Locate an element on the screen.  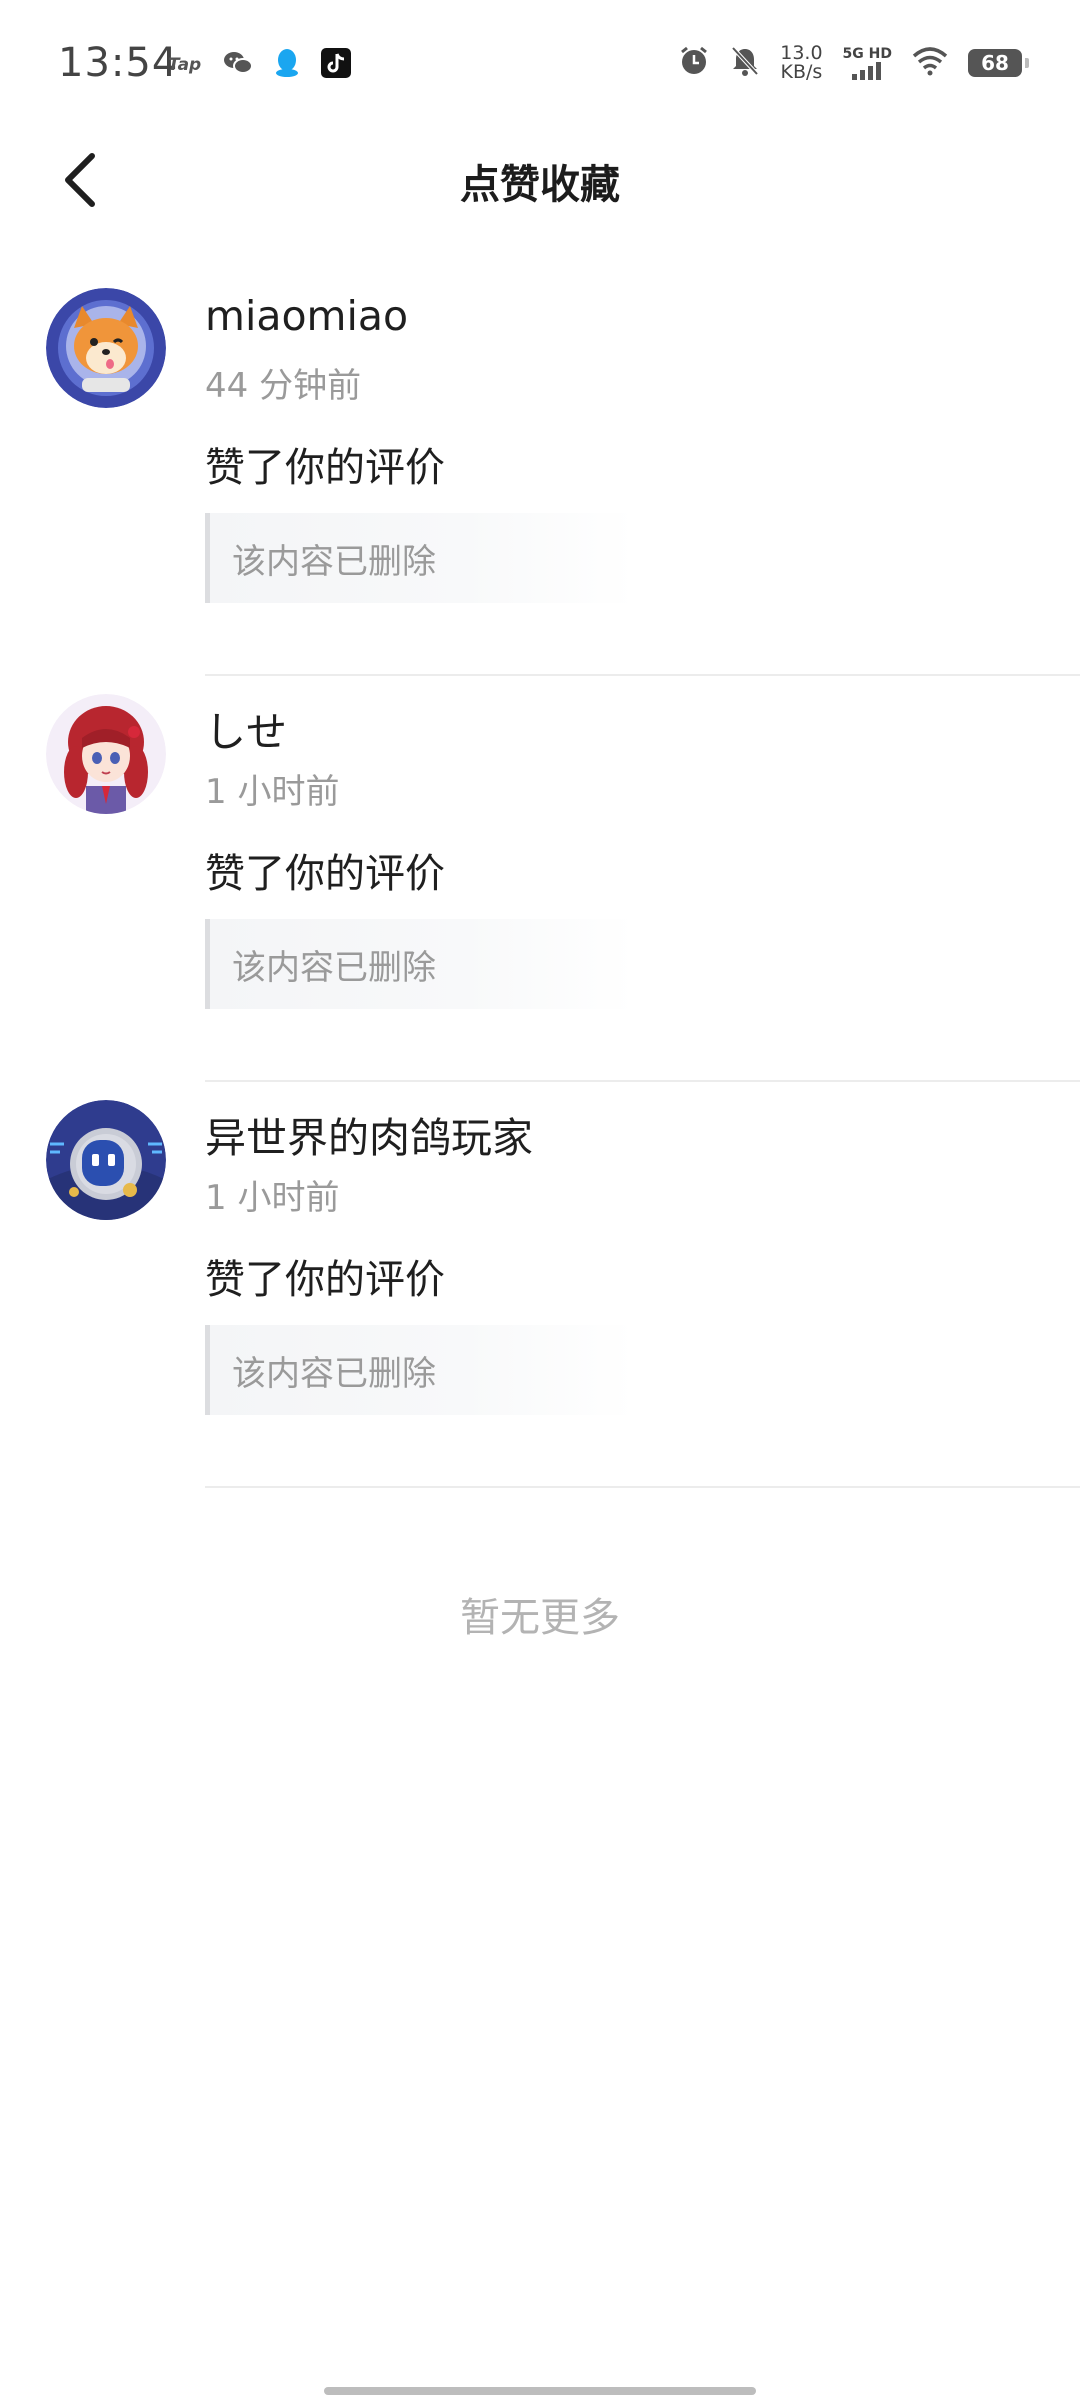
alarm-icon is located at coordinates (694, 63).